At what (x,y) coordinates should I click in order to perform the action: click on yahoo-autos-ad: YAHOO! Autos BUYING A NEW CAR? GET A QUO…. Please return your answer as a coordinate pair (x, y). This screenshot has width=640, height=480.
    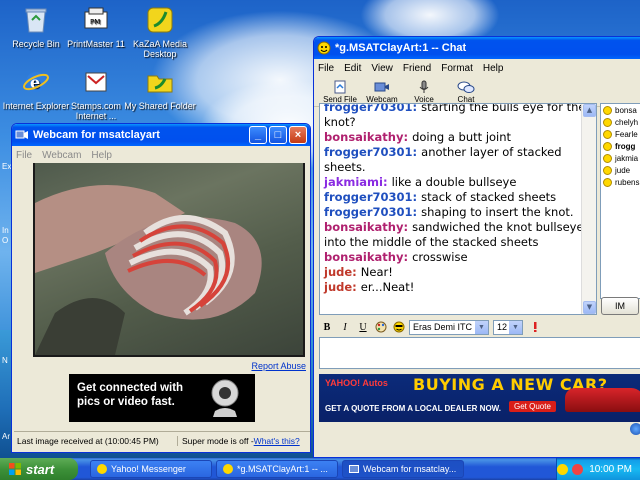
    Looking at the image, I should click on (479, 398).